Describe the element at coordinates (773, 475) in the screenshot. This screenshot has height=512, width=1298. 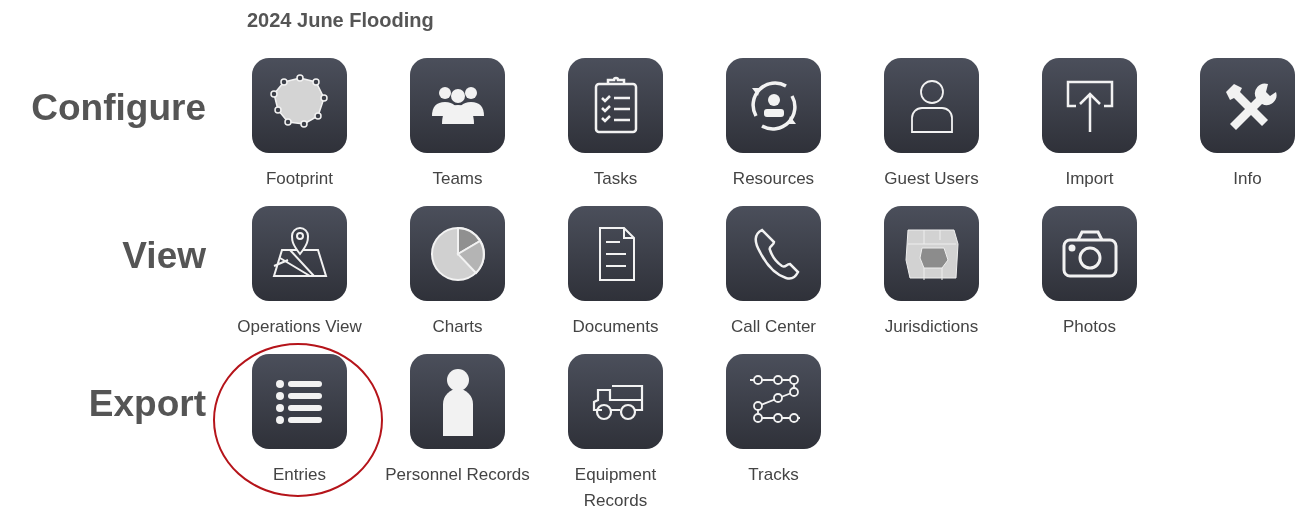
I see `tile-label: Tracks` at that location.